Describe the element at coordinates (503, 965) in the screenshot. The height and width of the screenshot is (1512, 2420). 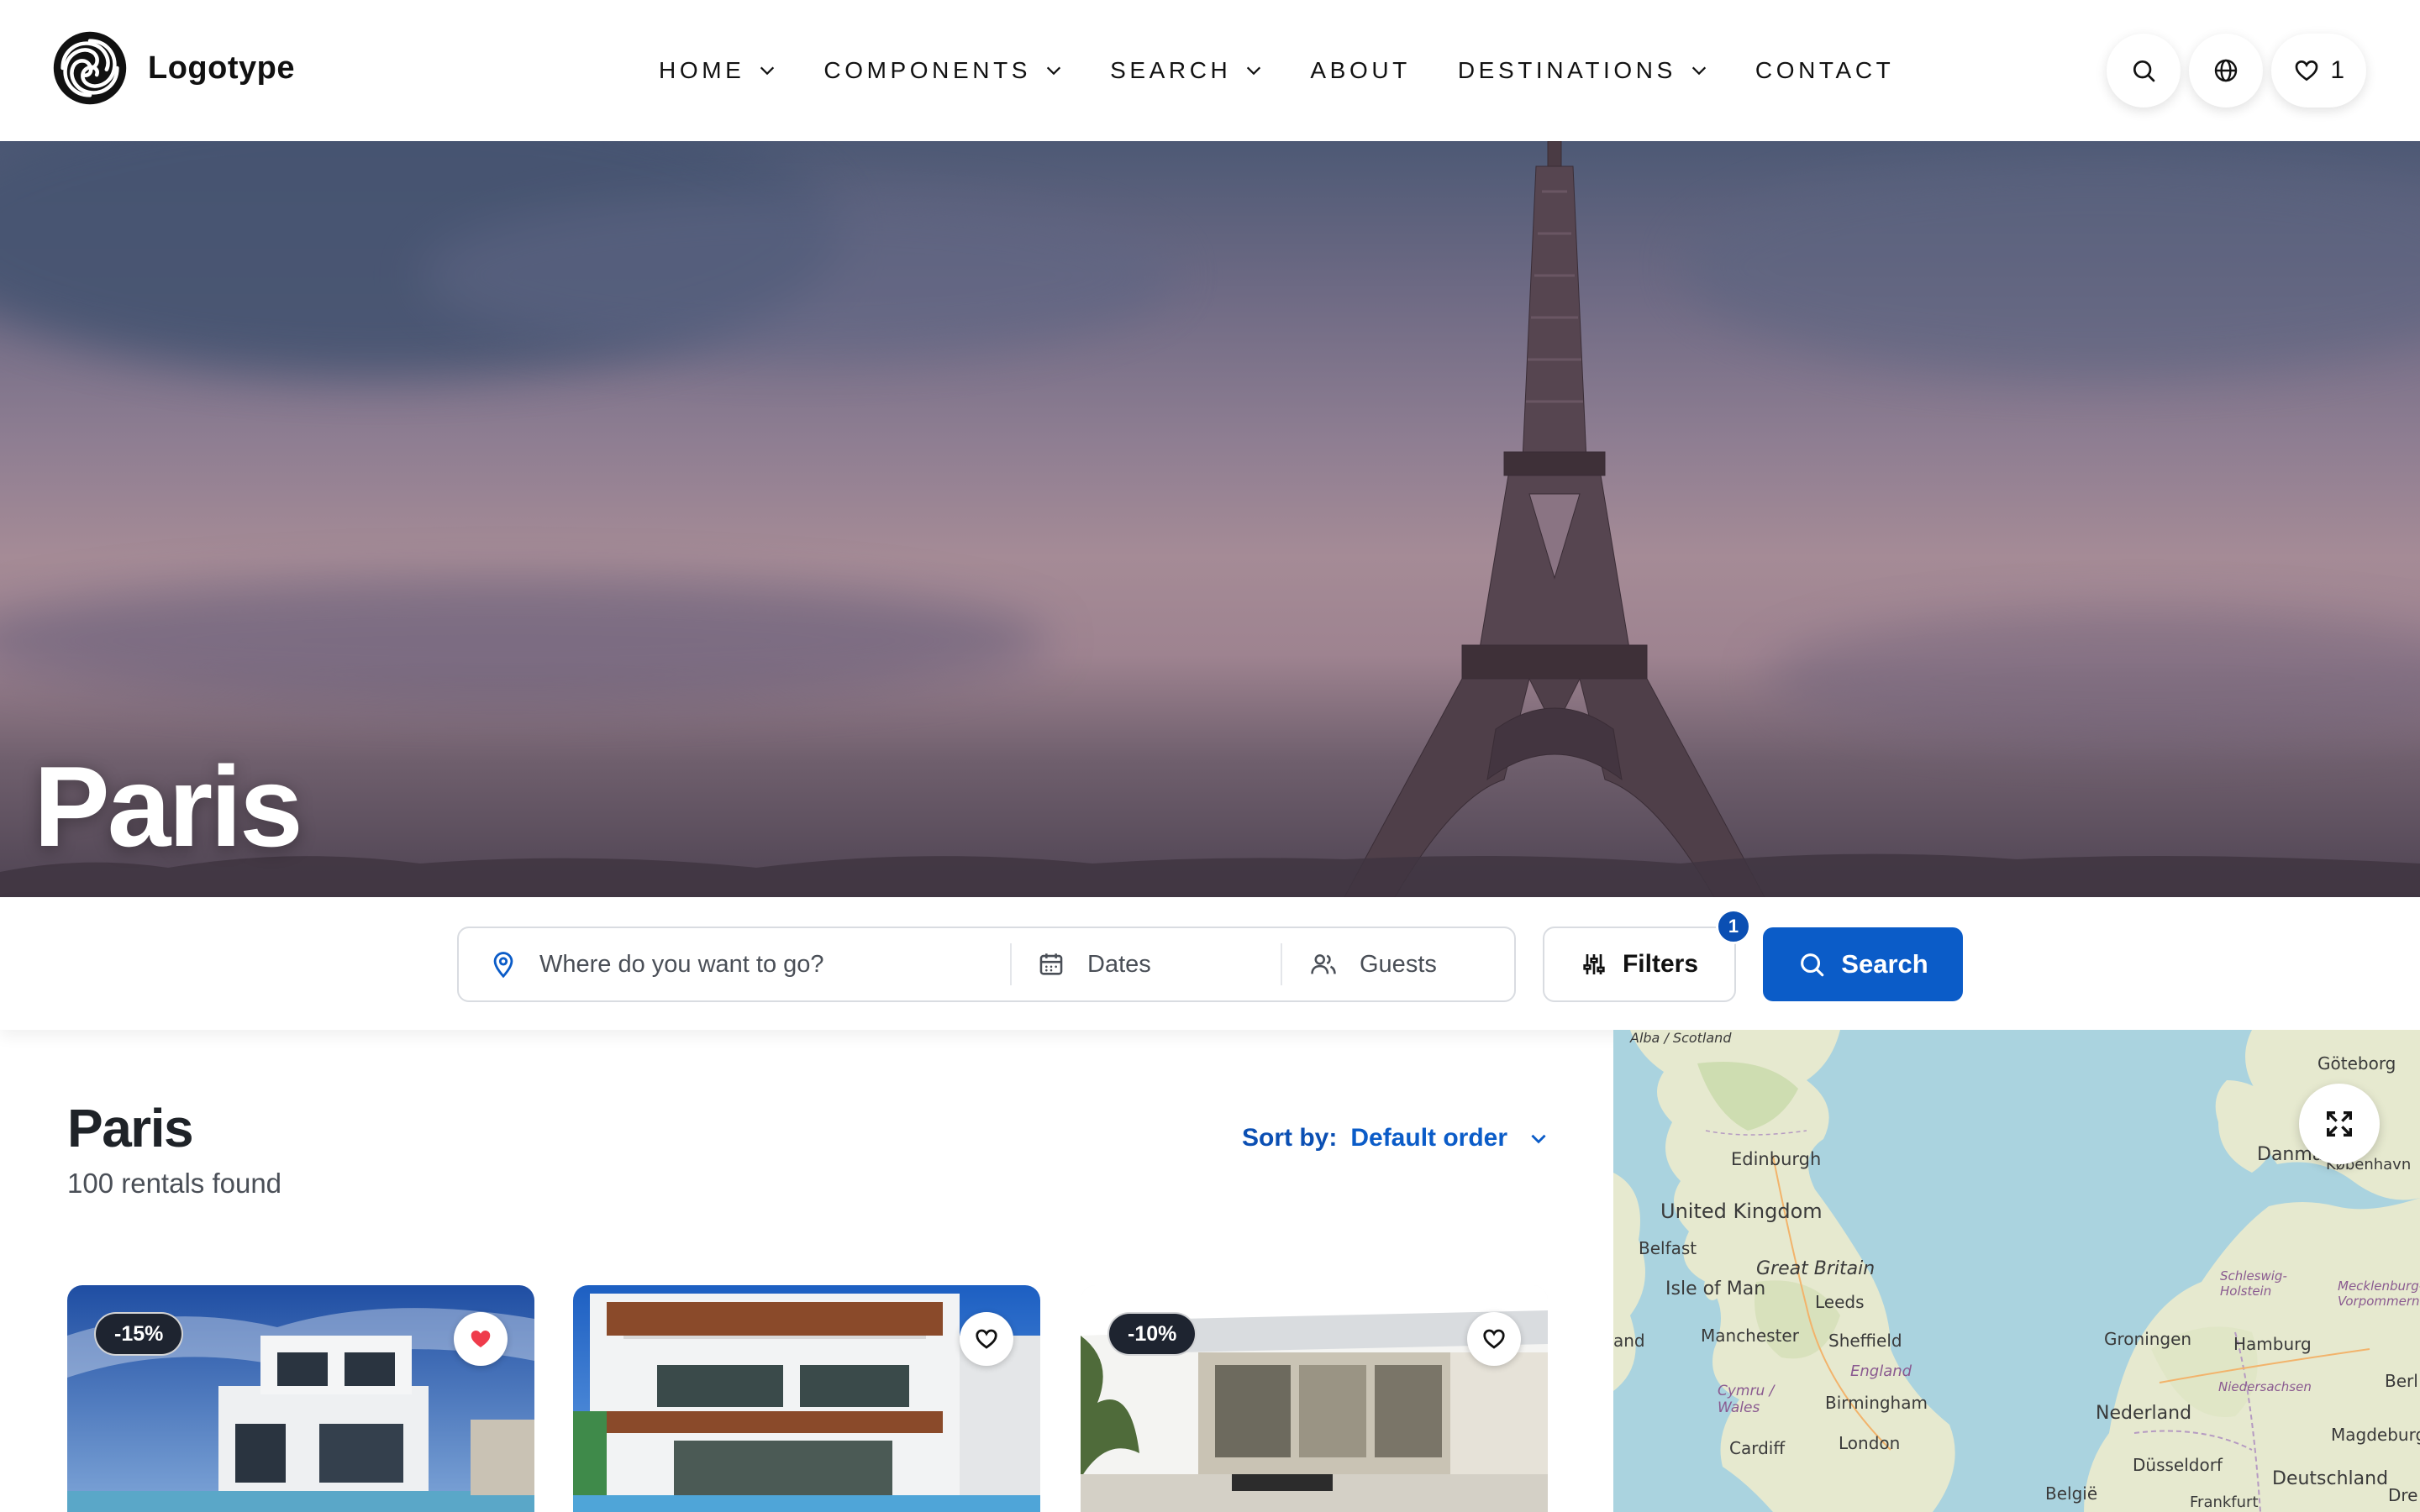
I see `location-pin-icon` at that location.